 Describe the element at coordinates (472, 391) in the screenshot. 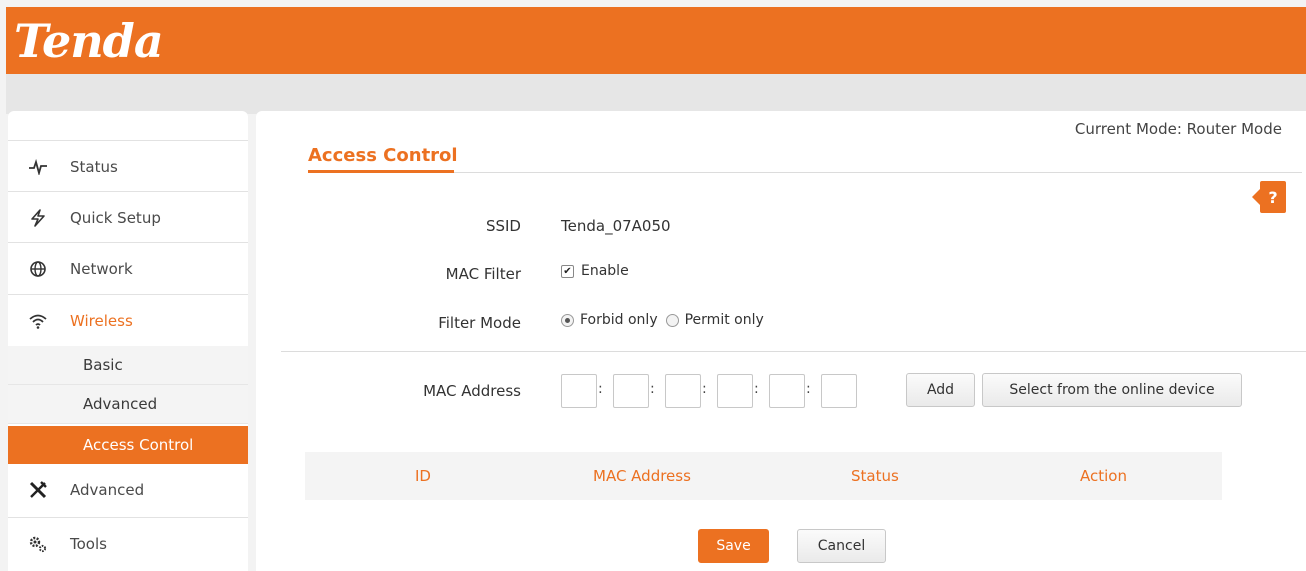

I see `mac-address-label: MAC Address` at that location.